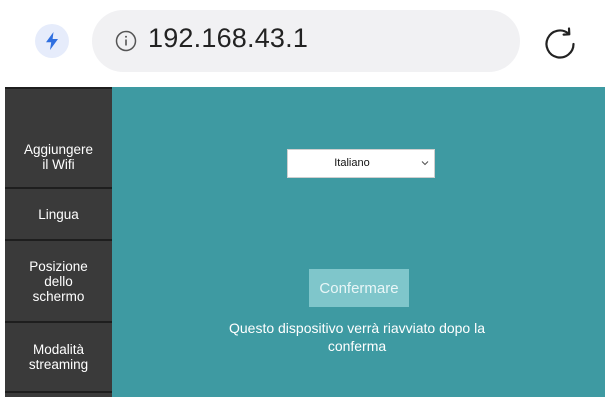 The image size is (605, 397). Describe the element at coordinates (425, 163) in the screenshot. I see `chevron-down-icon` at that location.